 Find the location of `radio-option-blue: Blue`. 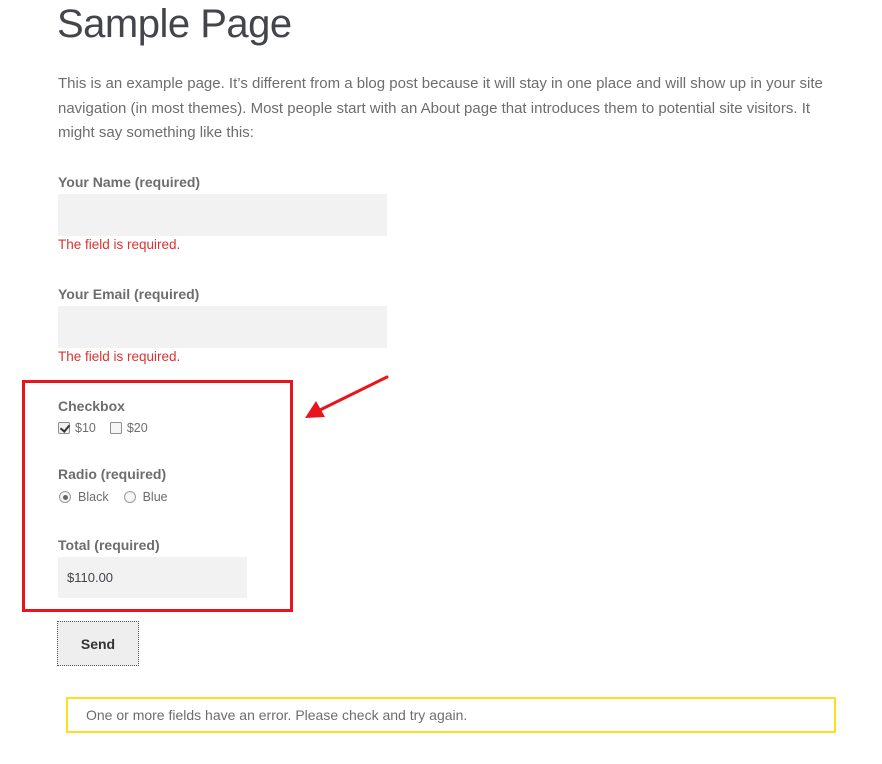

radio-option-blue: Blue is located at coordinates (145, 497).